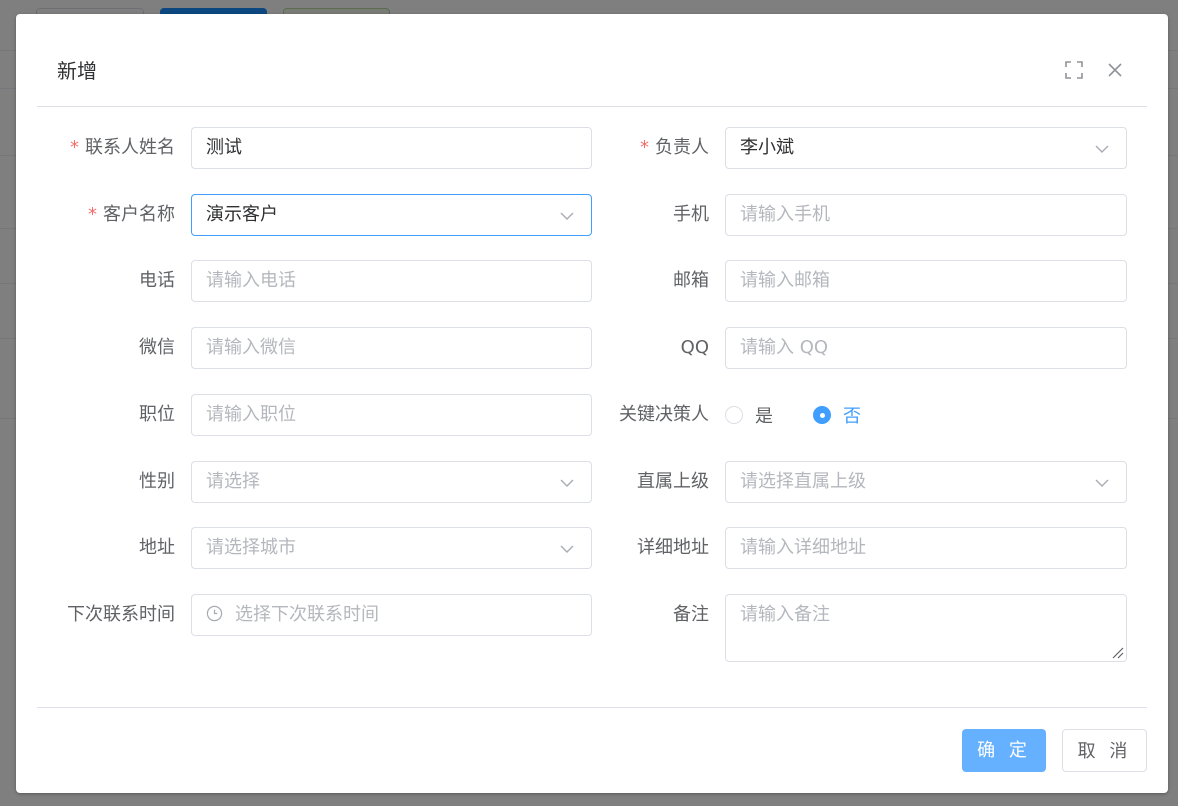 This screenshot has height=806, width=1178. I want to click on header-divider, so click(592, 106).